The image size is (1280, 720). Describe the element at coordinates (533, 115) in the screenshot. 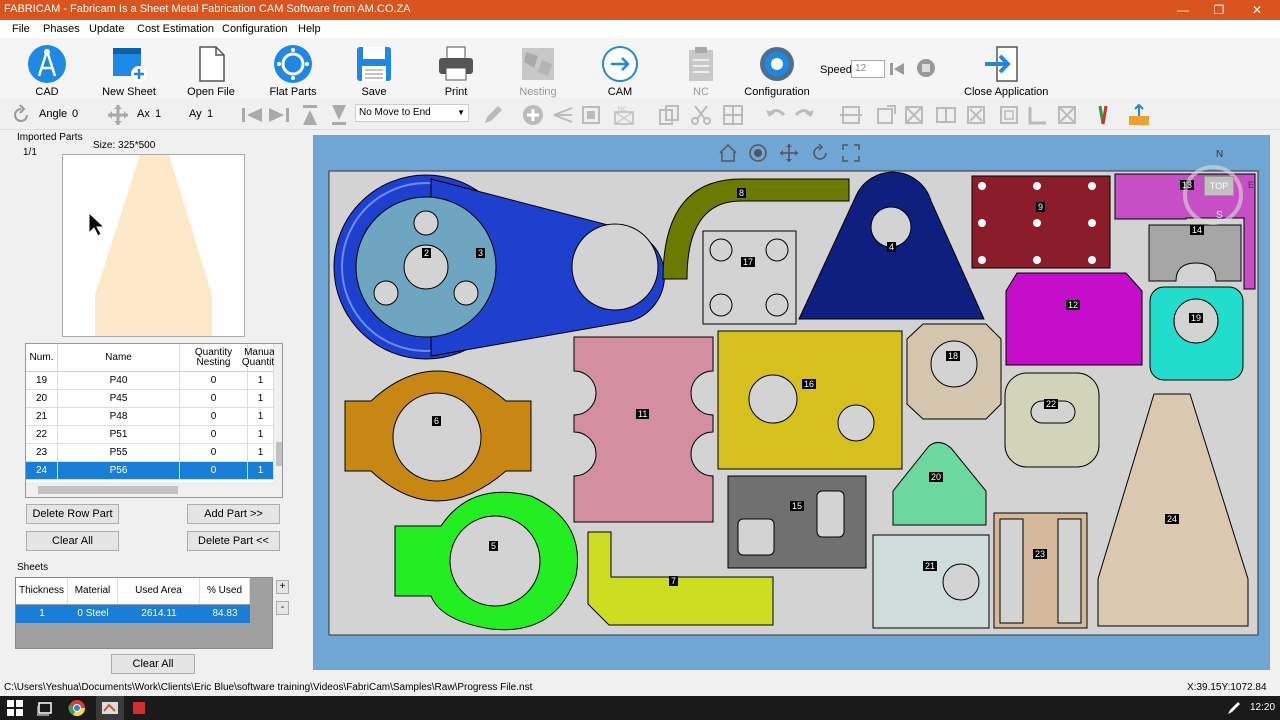

I see `add-circle-icon` at that location.